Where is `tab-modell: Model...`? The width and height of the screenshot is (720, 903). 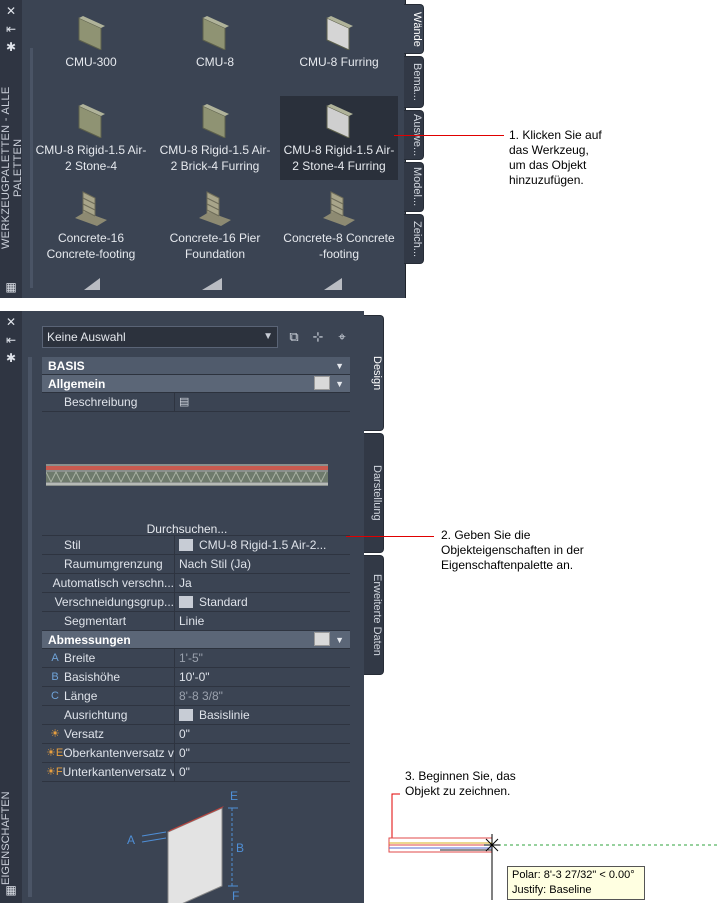 tab-modell: Model... is located at coordinates (414, 187).